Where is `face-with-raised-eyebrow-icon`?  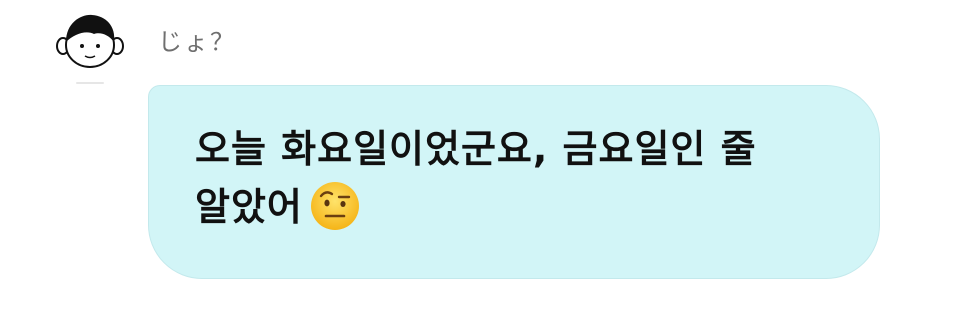 face-with-raised-eyebrow-icon is located at coordinates (334, 205).